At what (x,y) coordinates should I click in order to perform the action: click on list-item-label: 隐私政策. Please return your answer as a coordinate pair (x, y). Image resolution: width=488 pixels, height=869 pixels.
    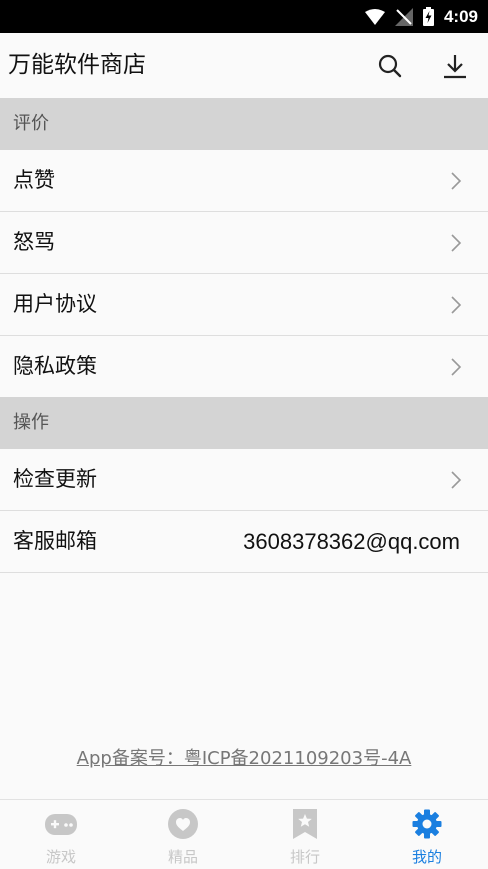
    Looking at the image, I should click on (55, 366).